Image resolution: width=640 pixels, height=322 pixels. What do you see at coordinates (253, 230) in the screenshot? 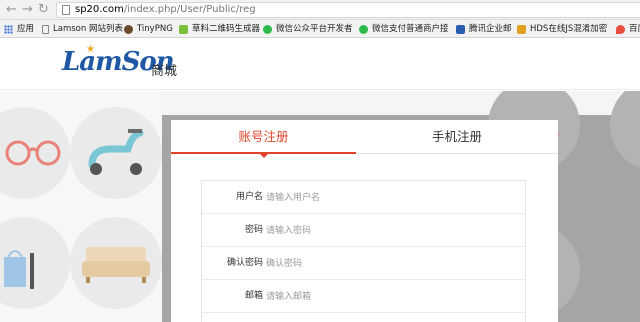
I see `password-label: 密码` at bounding box center [253, 230].